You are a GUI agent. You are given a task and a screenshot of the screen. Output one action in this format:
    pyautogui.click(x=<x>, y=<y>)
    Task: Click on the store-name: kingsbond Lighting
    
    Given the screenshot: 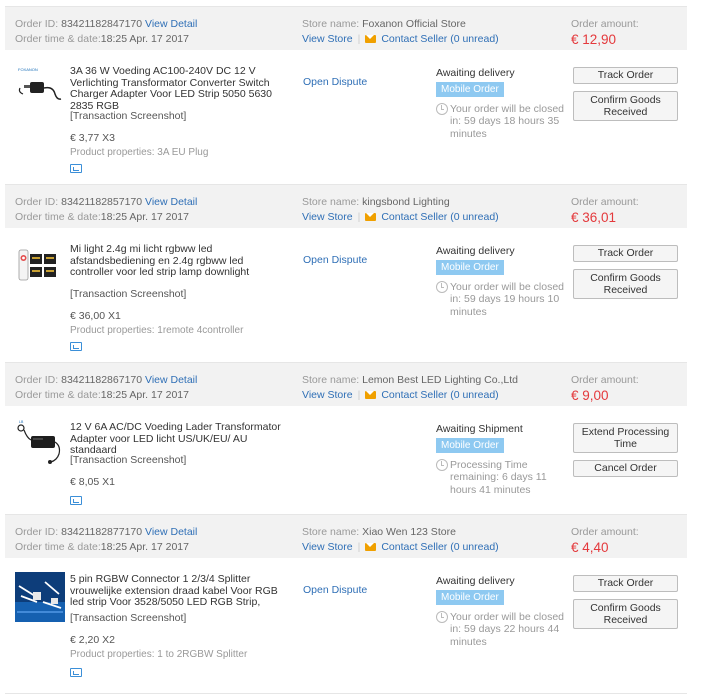 What is the action you would take?
    pyautogui.click(x=406, y=202)
    